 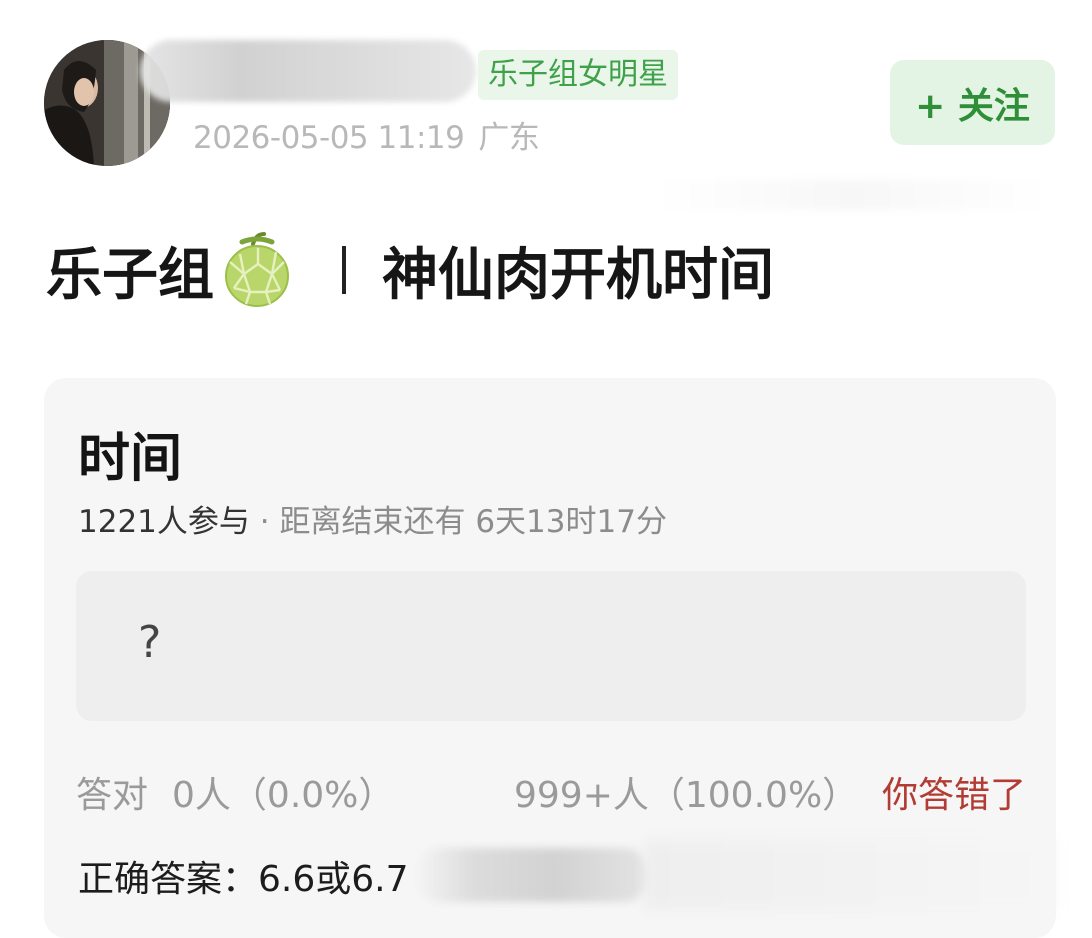 What do you see at coordinates (953, 795) in the screenshot?
I see `answer-status: 你答错了` at bounding box center [953, 795].